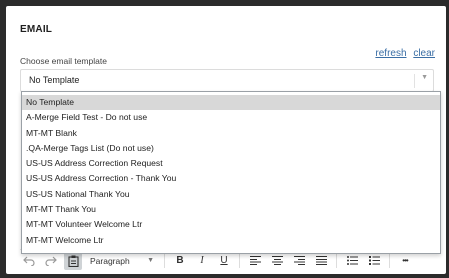 The width and height of the screenshot is (449, 278). What do you see at coordinates (63, 61) in the screenshot?
I see `template-field-label: Choose email template` at bounding box center [63, 61].